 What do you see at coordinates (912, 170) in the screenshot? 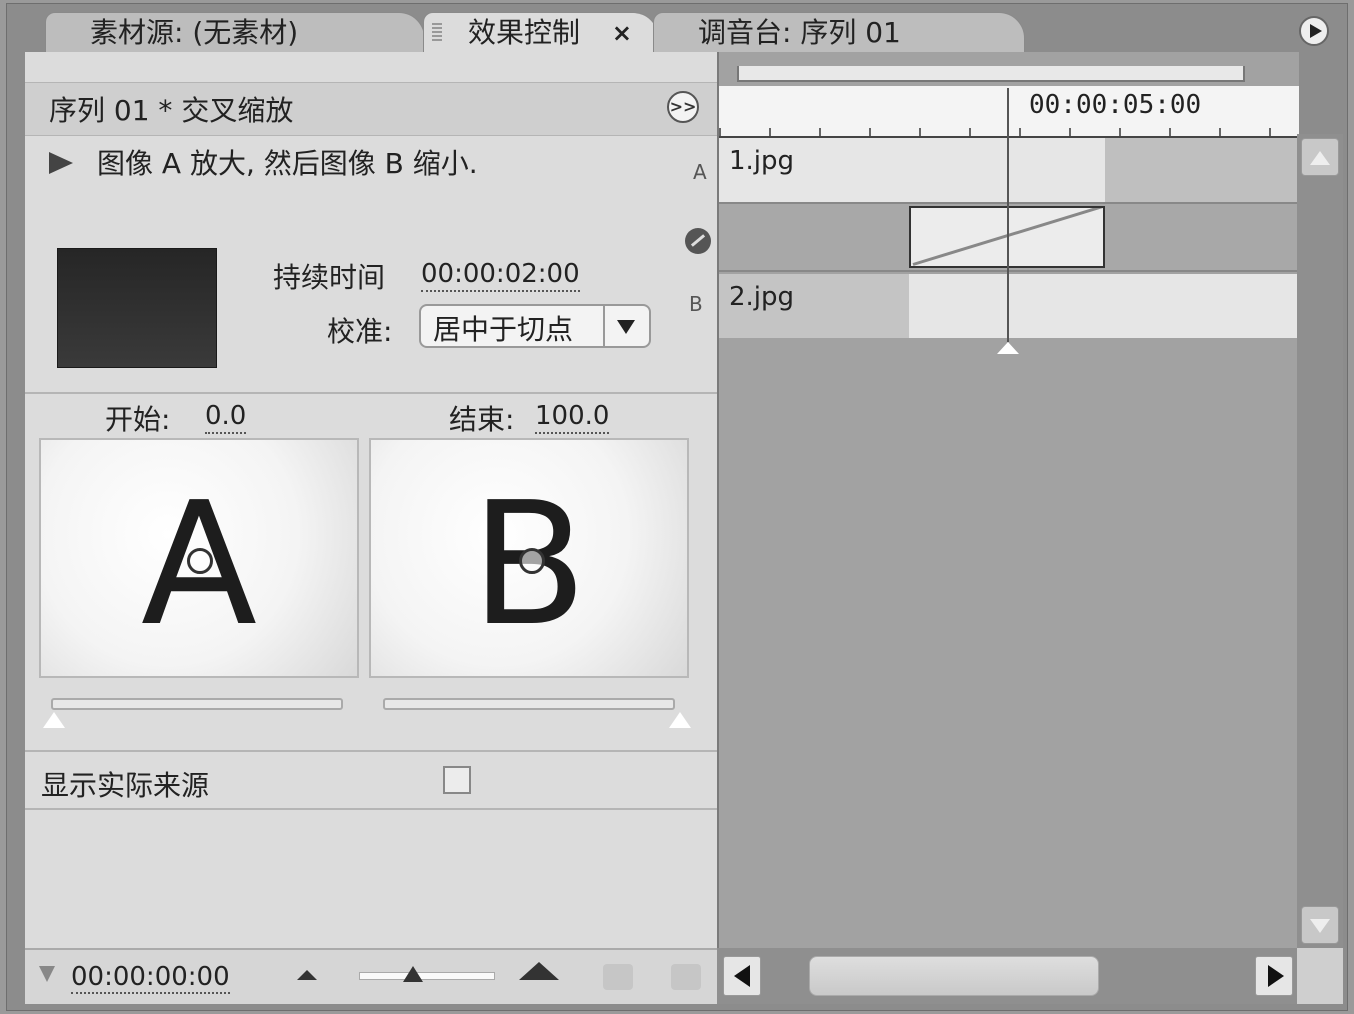
I see `clip-a: 1.jpg` at bounding box center [912, 170].